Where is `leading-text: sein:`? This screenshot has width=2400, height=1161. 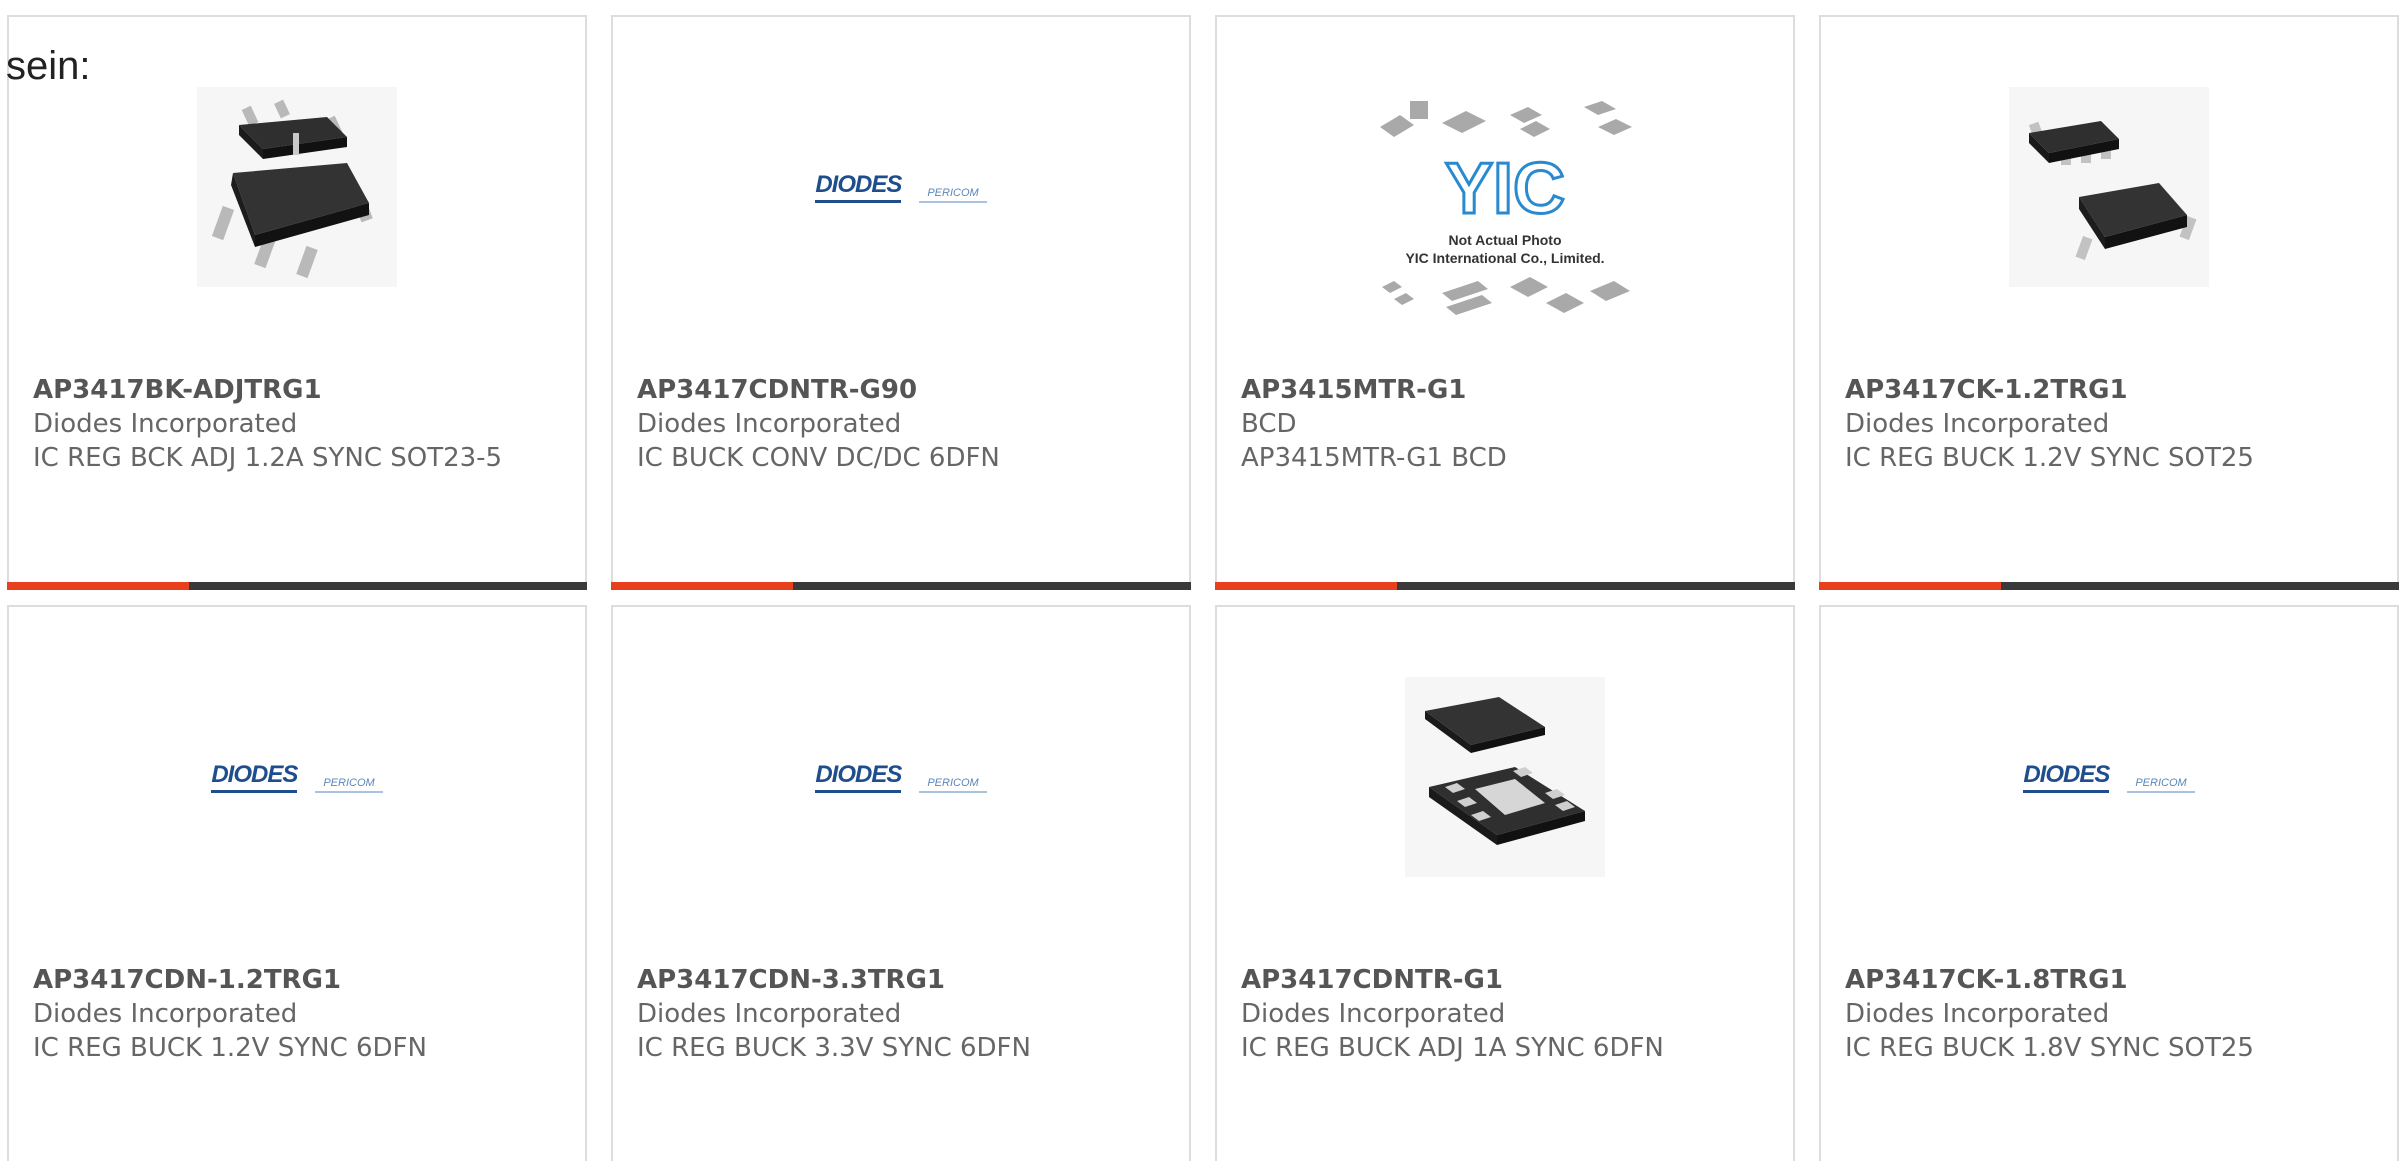
leading-text: sein: is located at coordinates (48, 66).